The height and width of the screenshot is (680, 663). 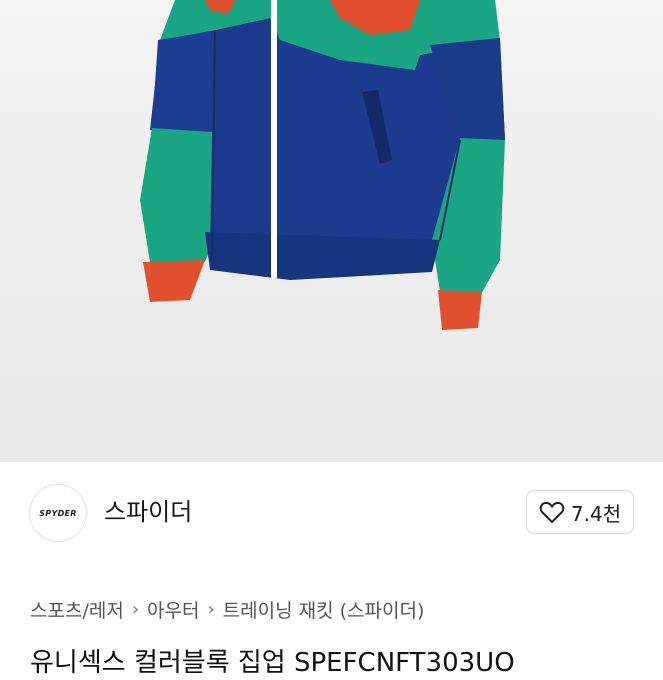 I want to click on product-title: 유니섹스 컬러블록 집업 SPEFCNFT303UO, so click(x=272, y=663).